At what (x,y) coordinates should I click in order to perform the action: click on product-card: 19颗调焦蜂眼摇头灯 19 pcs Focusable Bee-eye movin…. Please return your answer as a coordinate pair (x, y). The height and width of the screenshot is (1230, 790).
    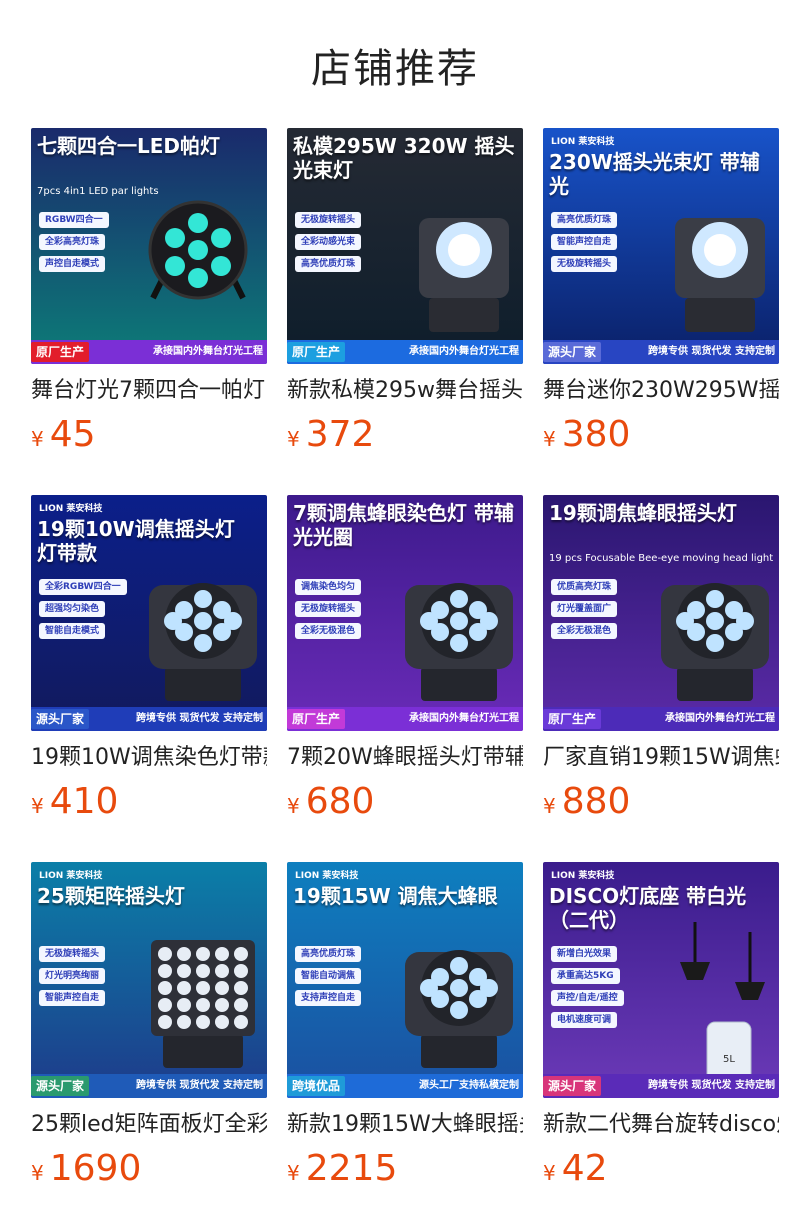
    Looking at the image, I should click on (661, 660).